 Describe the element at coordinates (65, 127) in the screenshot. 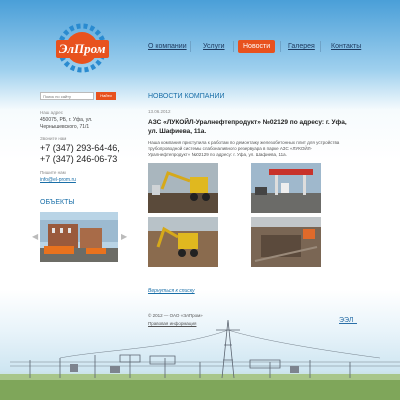

I see `address-line-2: Чернышевского, 71/1` at that location.